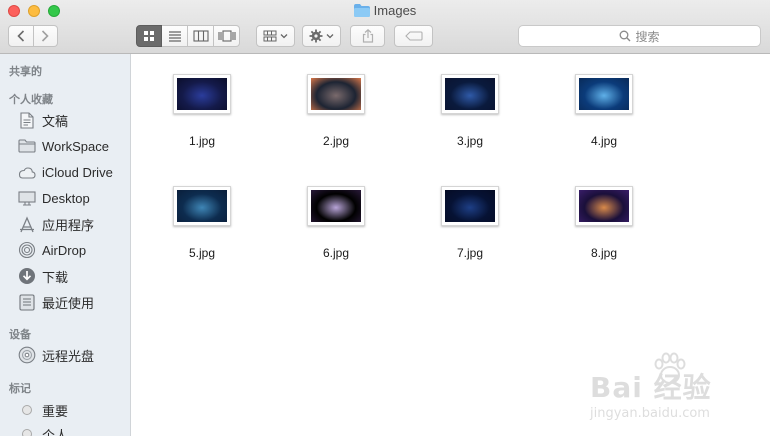  I want to click on search-field: 搜索, so click(639, 36).